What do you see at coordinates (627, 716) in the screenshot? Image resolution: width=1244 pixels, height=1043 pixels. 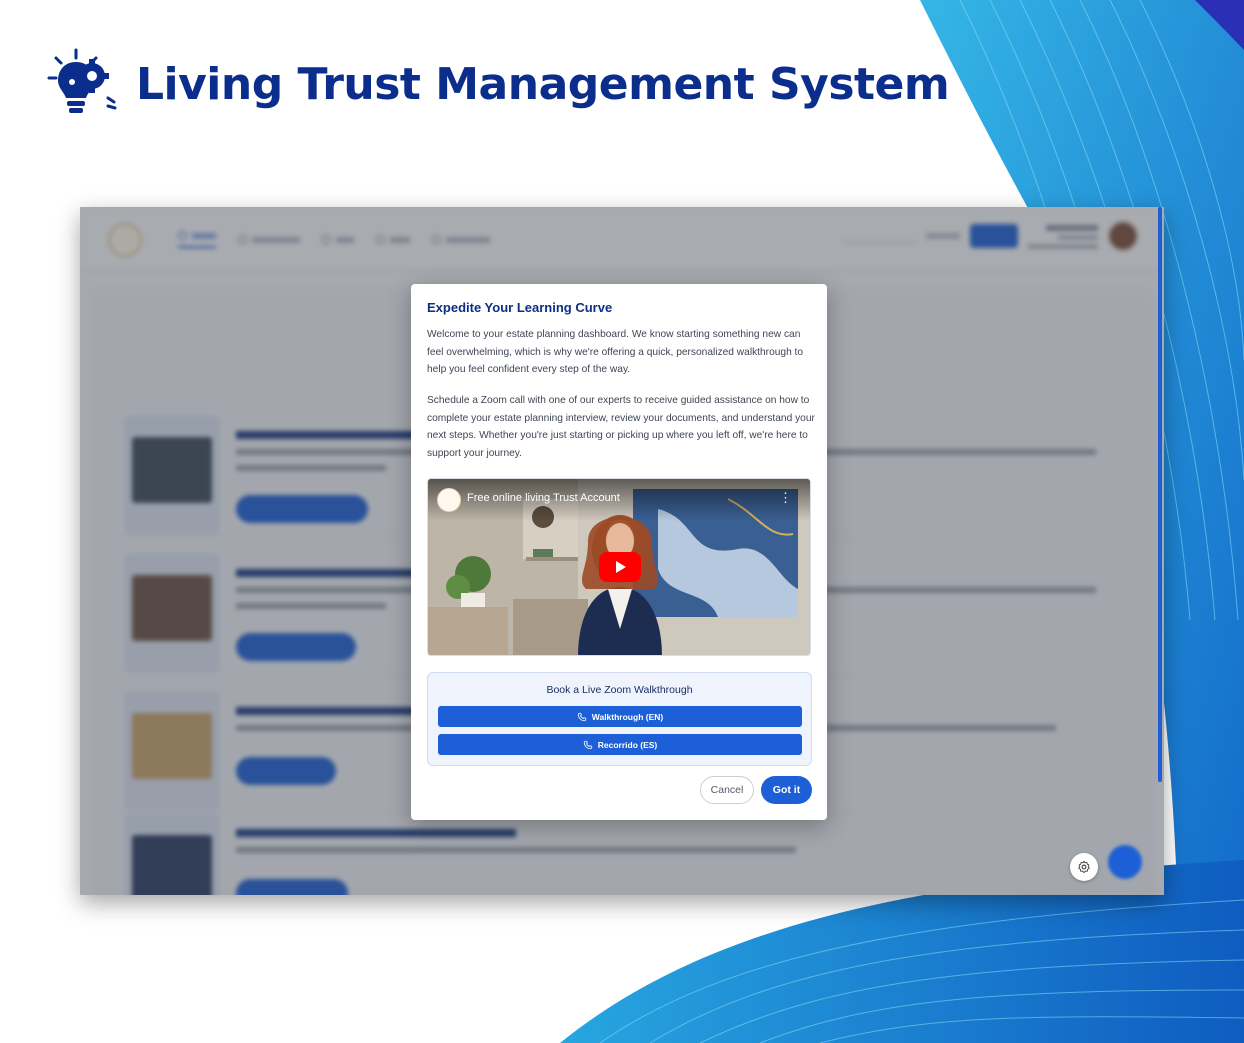 I see `walkthrough-en-label: Walkthrough (EN)` at bounding box center [627, 716].